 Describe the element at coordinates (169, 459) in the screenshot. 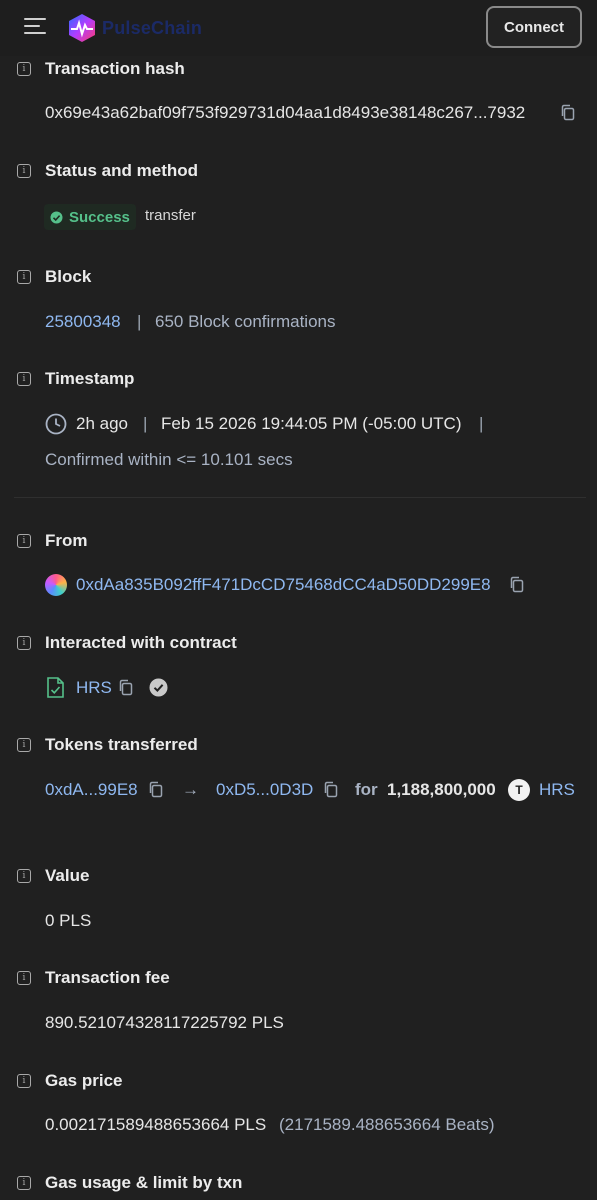

I see `timestamp-confirmed: Confirmed within <= 10.101 secs` at that location.